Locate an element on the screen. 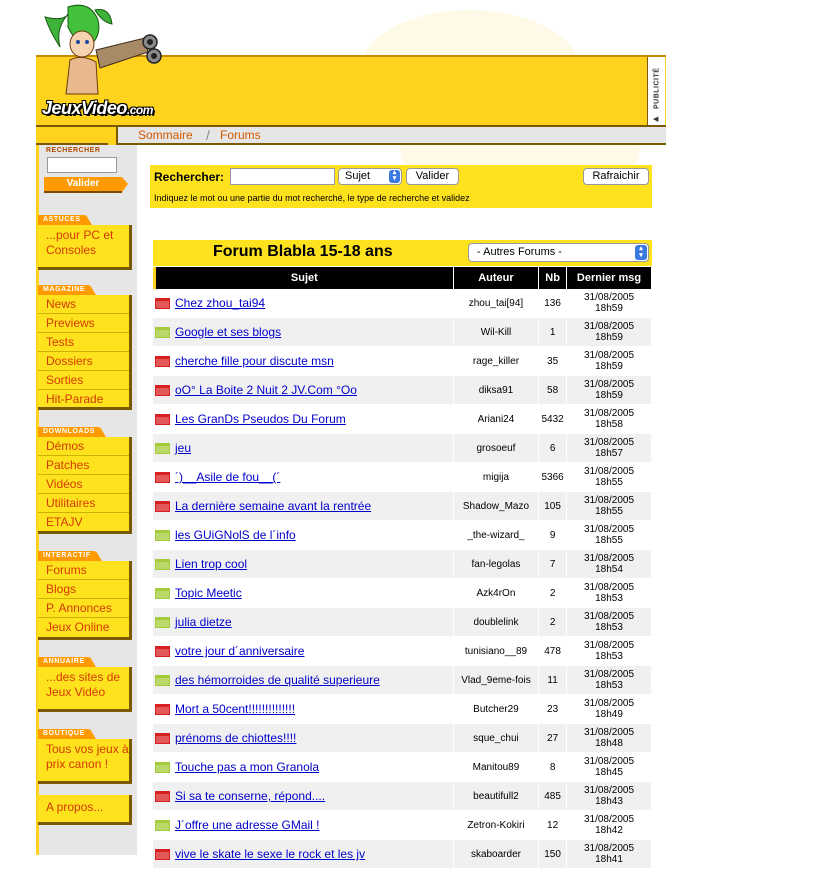  topic-author: sque_chui is located at coordinates (496, 738).